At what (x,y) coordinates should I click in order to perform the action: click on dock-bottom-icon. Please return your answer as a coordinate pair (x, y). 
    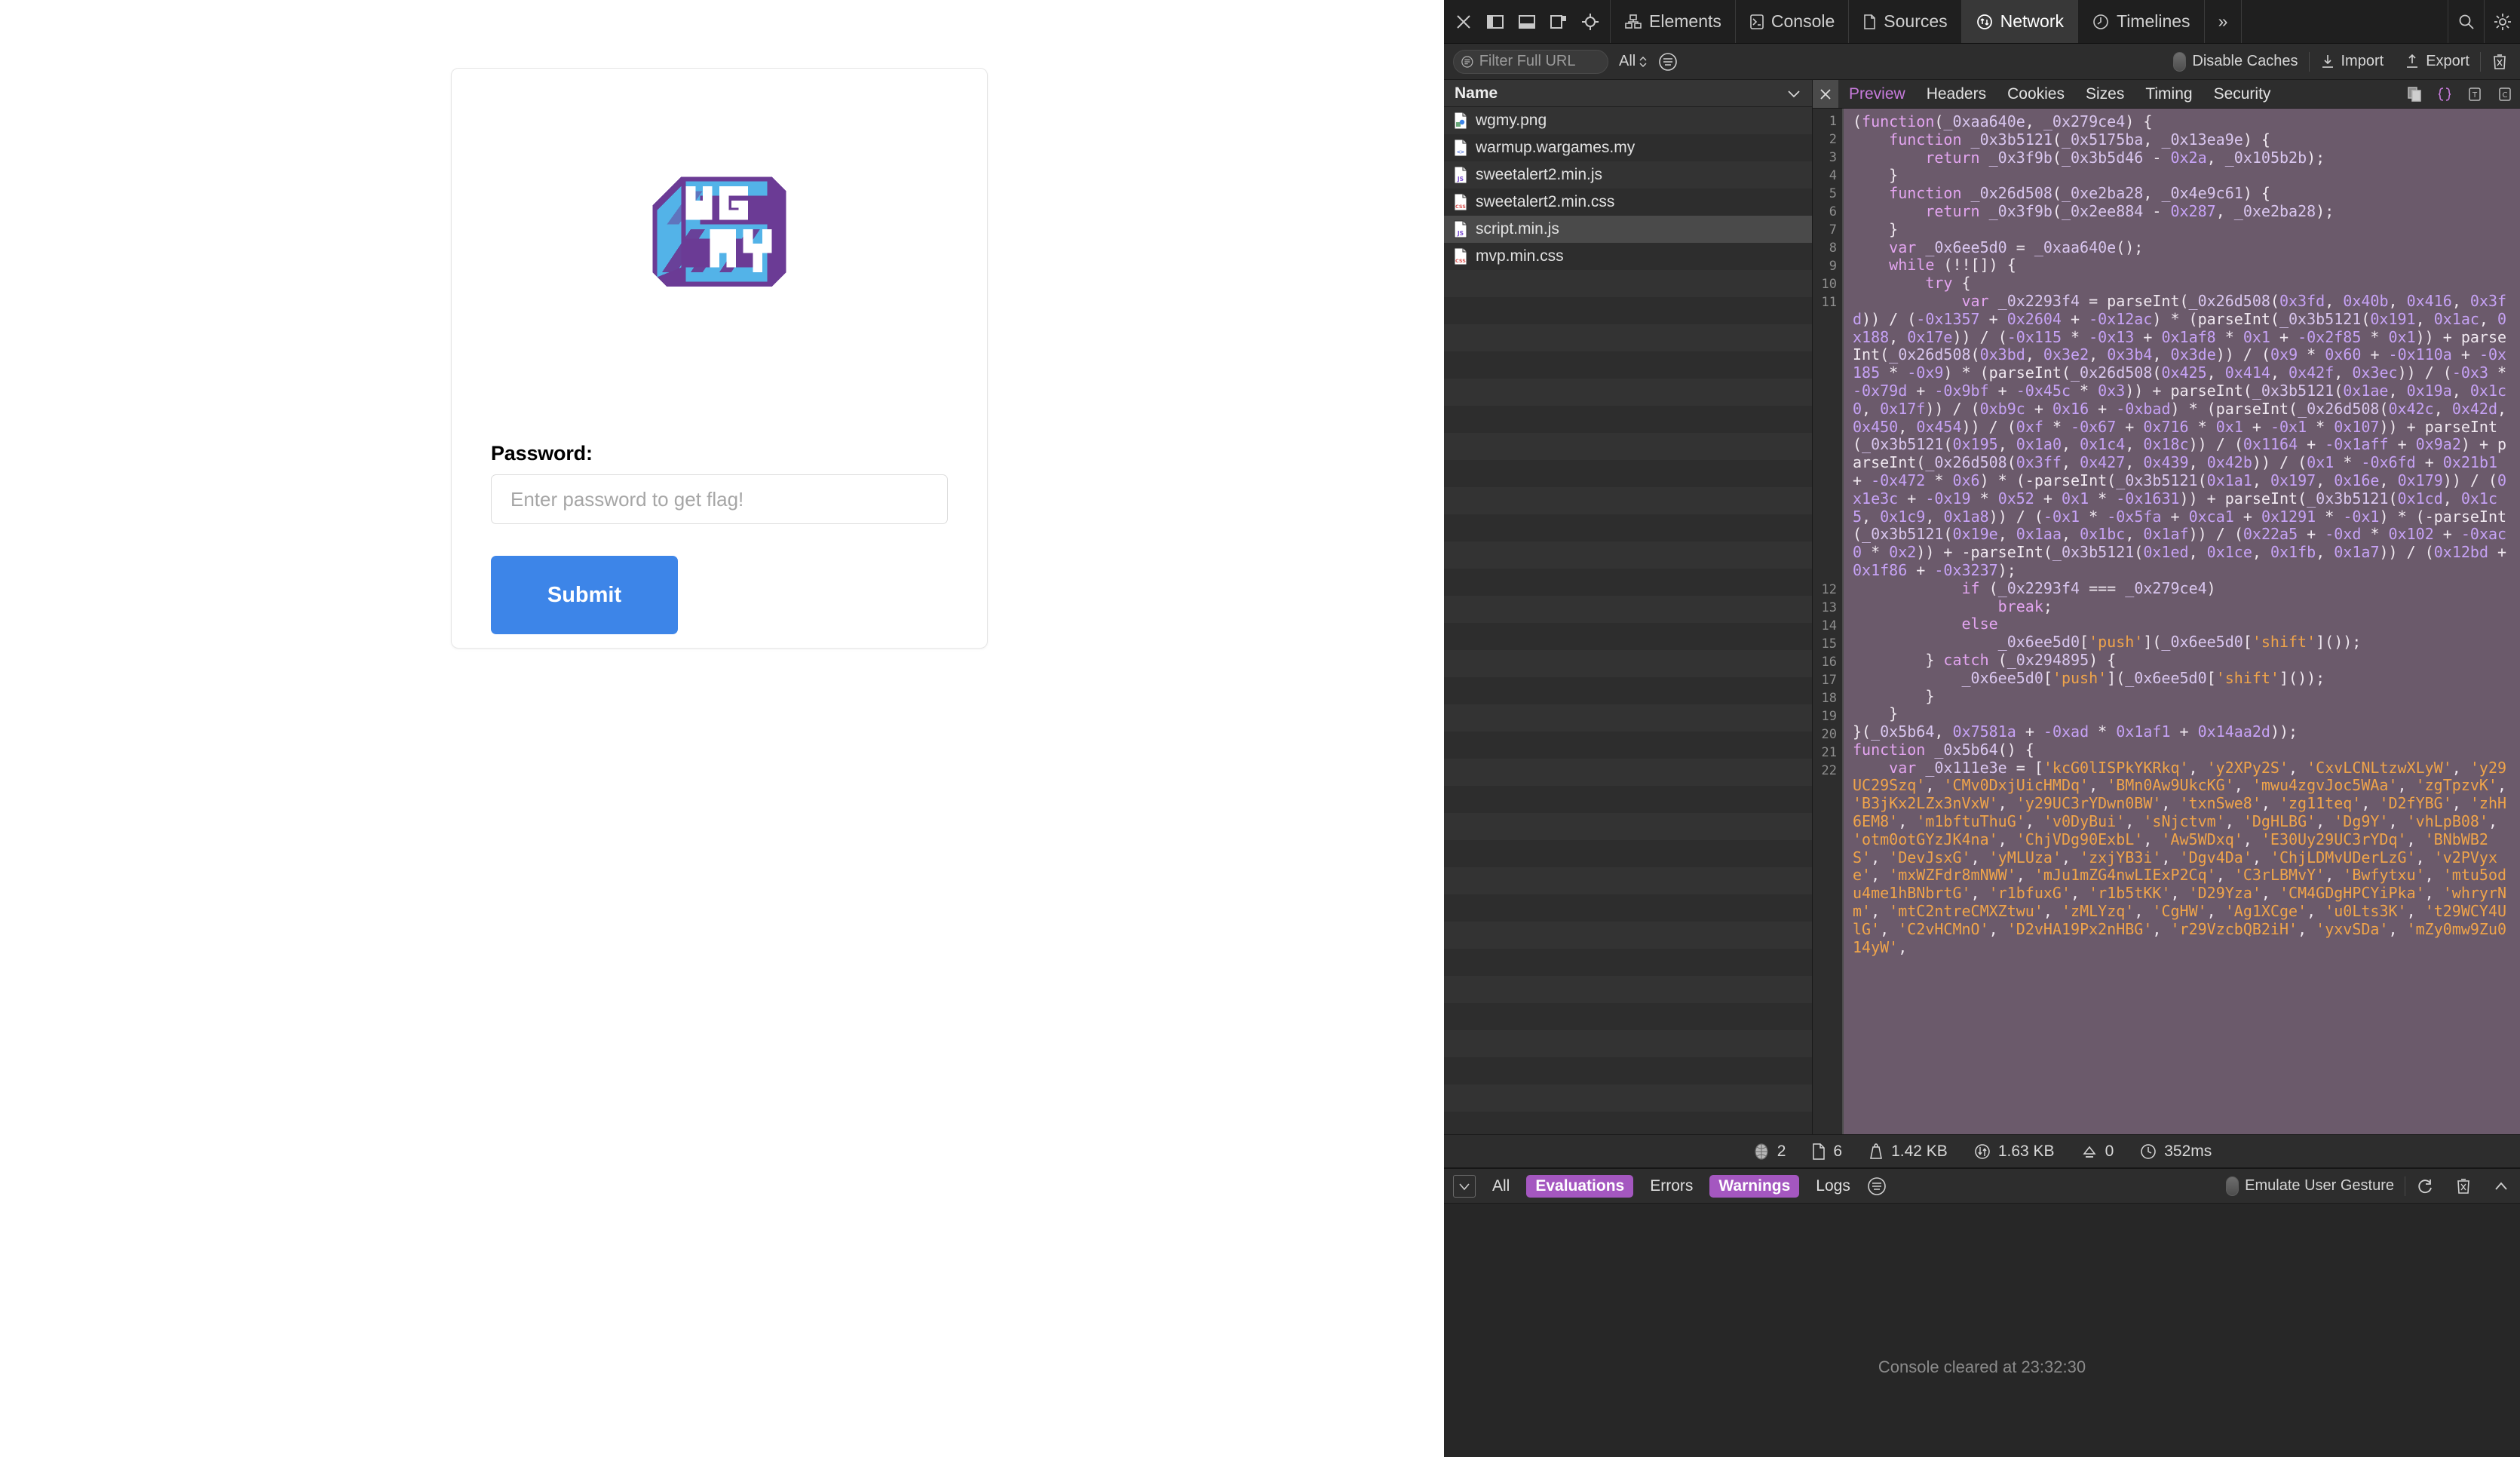
    Looking at the image, I should click on (1527, 22).